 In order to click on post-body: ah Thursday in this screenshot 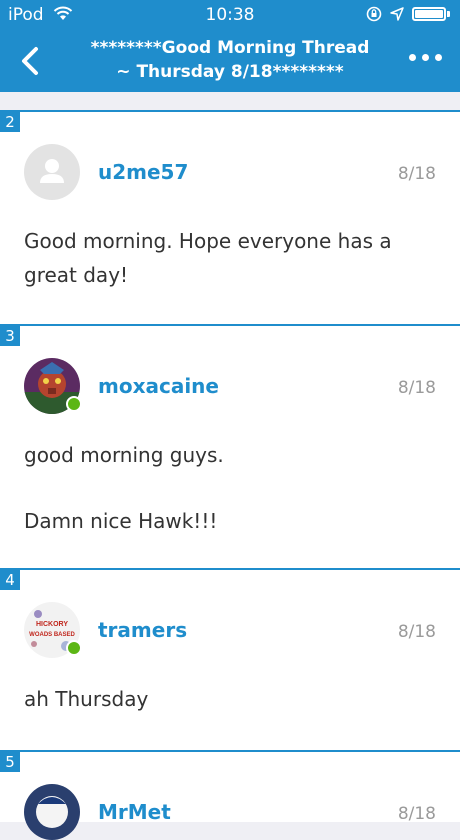, I will do `click(230, 699)`.